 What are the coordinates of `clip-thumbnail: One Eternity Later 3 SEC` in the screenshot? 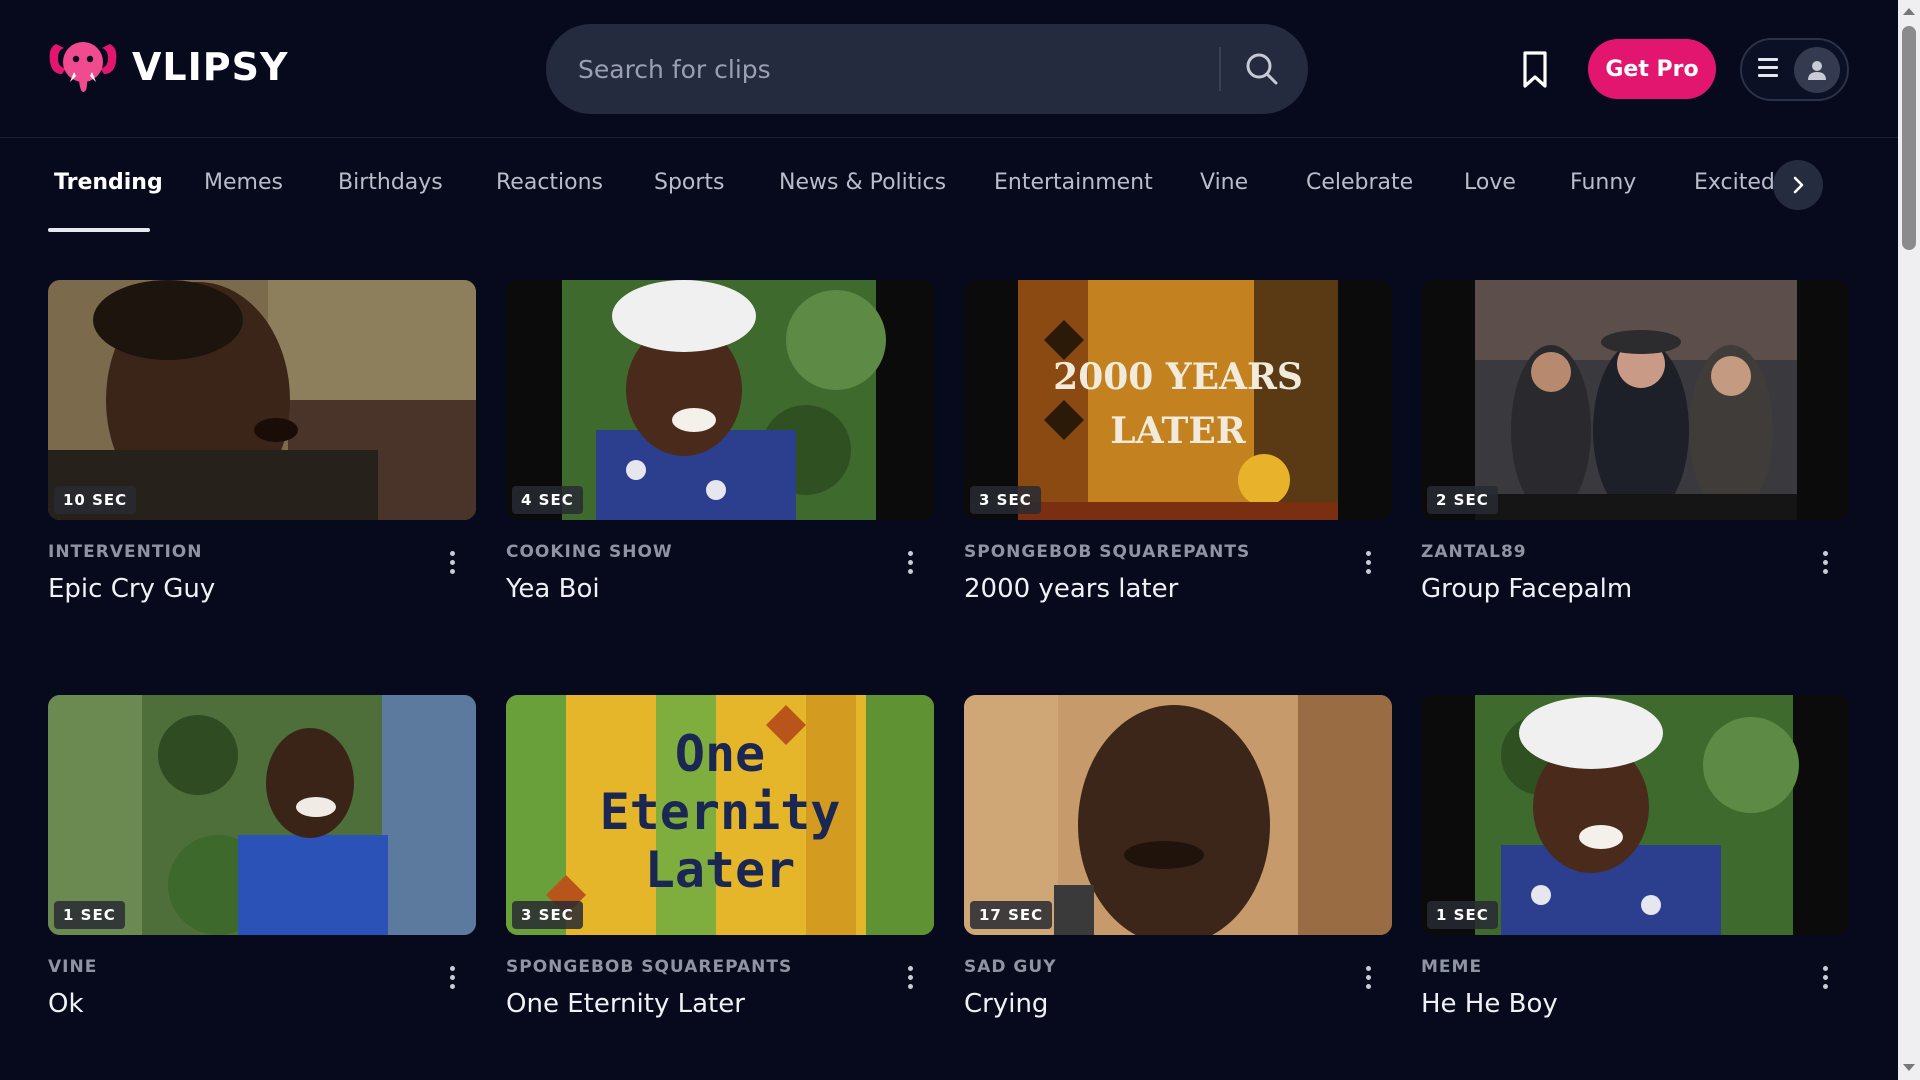 It's located at (720, 815).